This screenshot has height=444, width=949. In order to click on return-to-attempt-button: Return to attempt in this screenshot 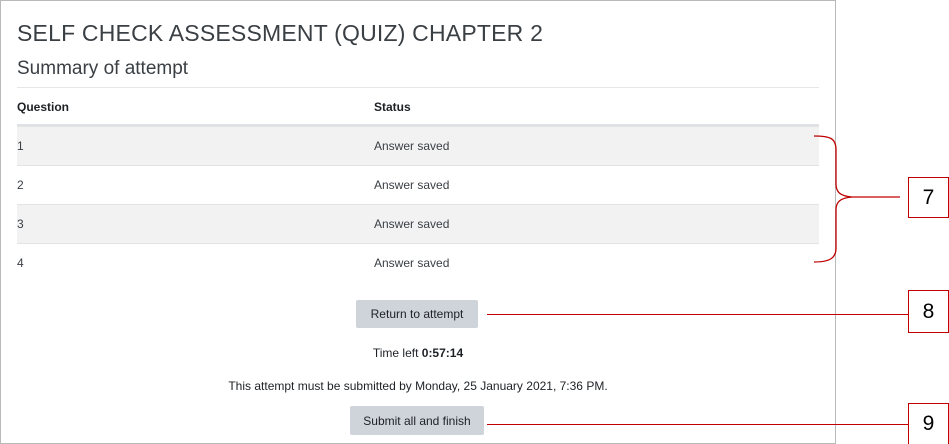, I will do `click(417, 314)`.